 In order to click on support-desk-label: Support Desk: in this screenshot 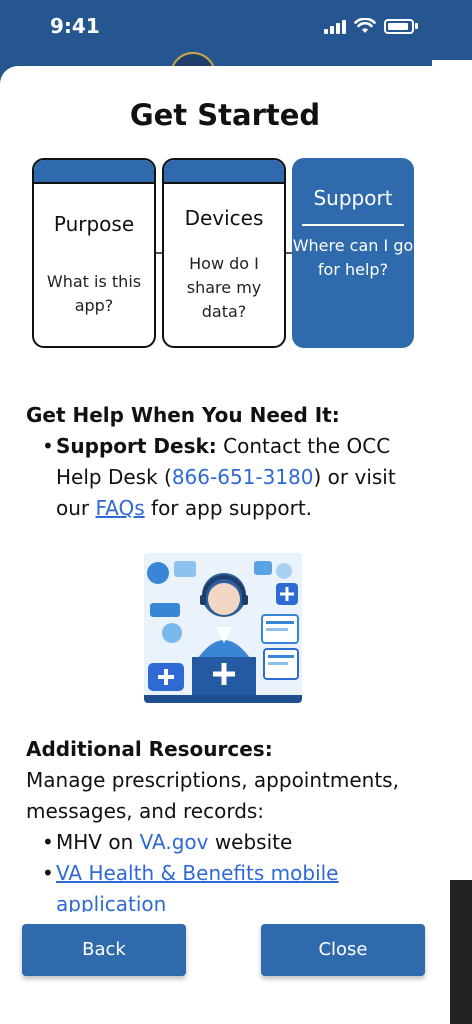, I will do `click(136, 446)`.